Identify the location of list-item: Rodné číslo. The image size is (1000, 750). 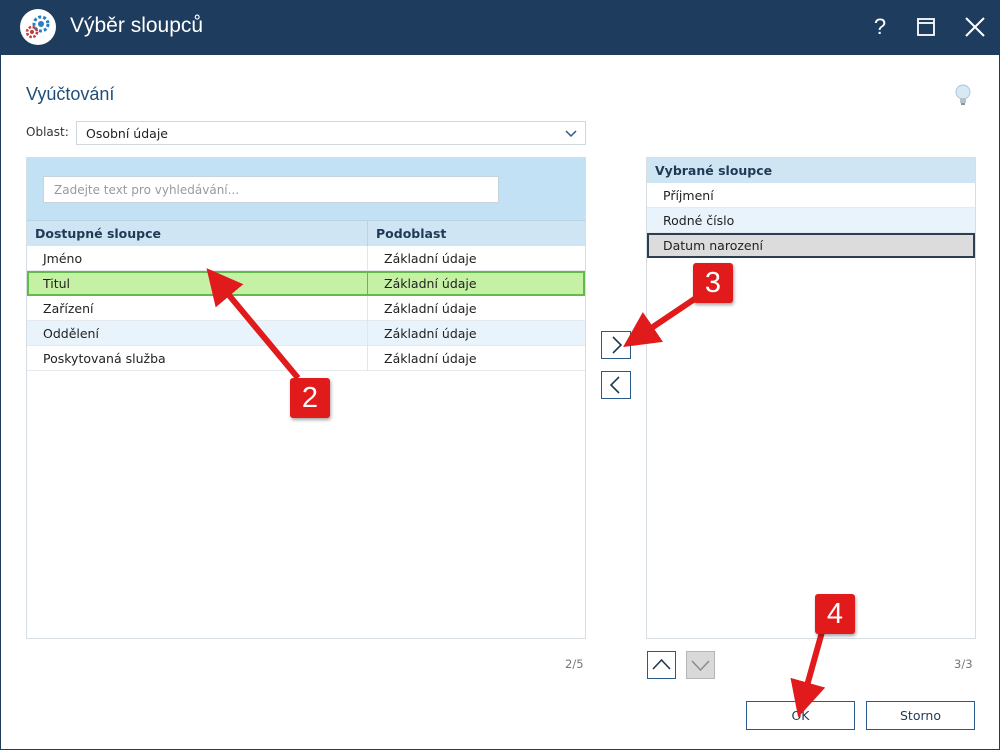
(811, 220).